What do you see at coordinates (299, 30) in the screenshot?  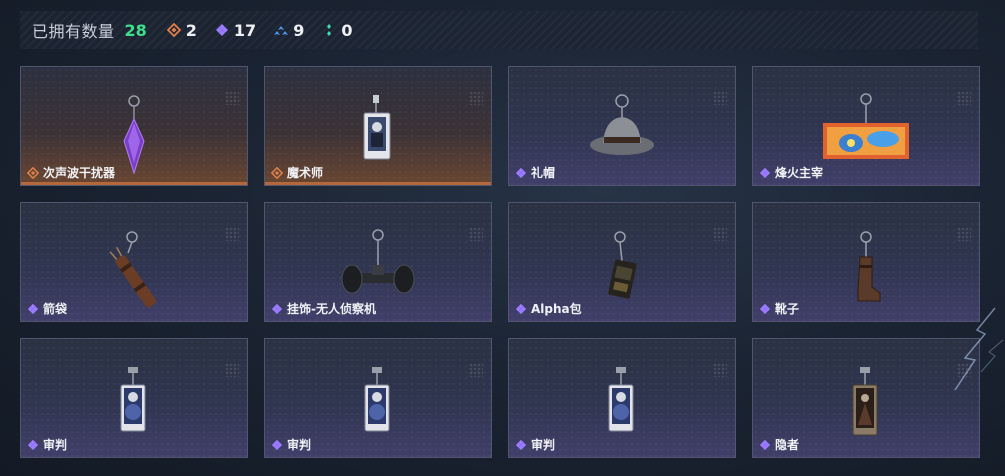 I see `blue-count-value: 9` at bounding box center [299, 30].